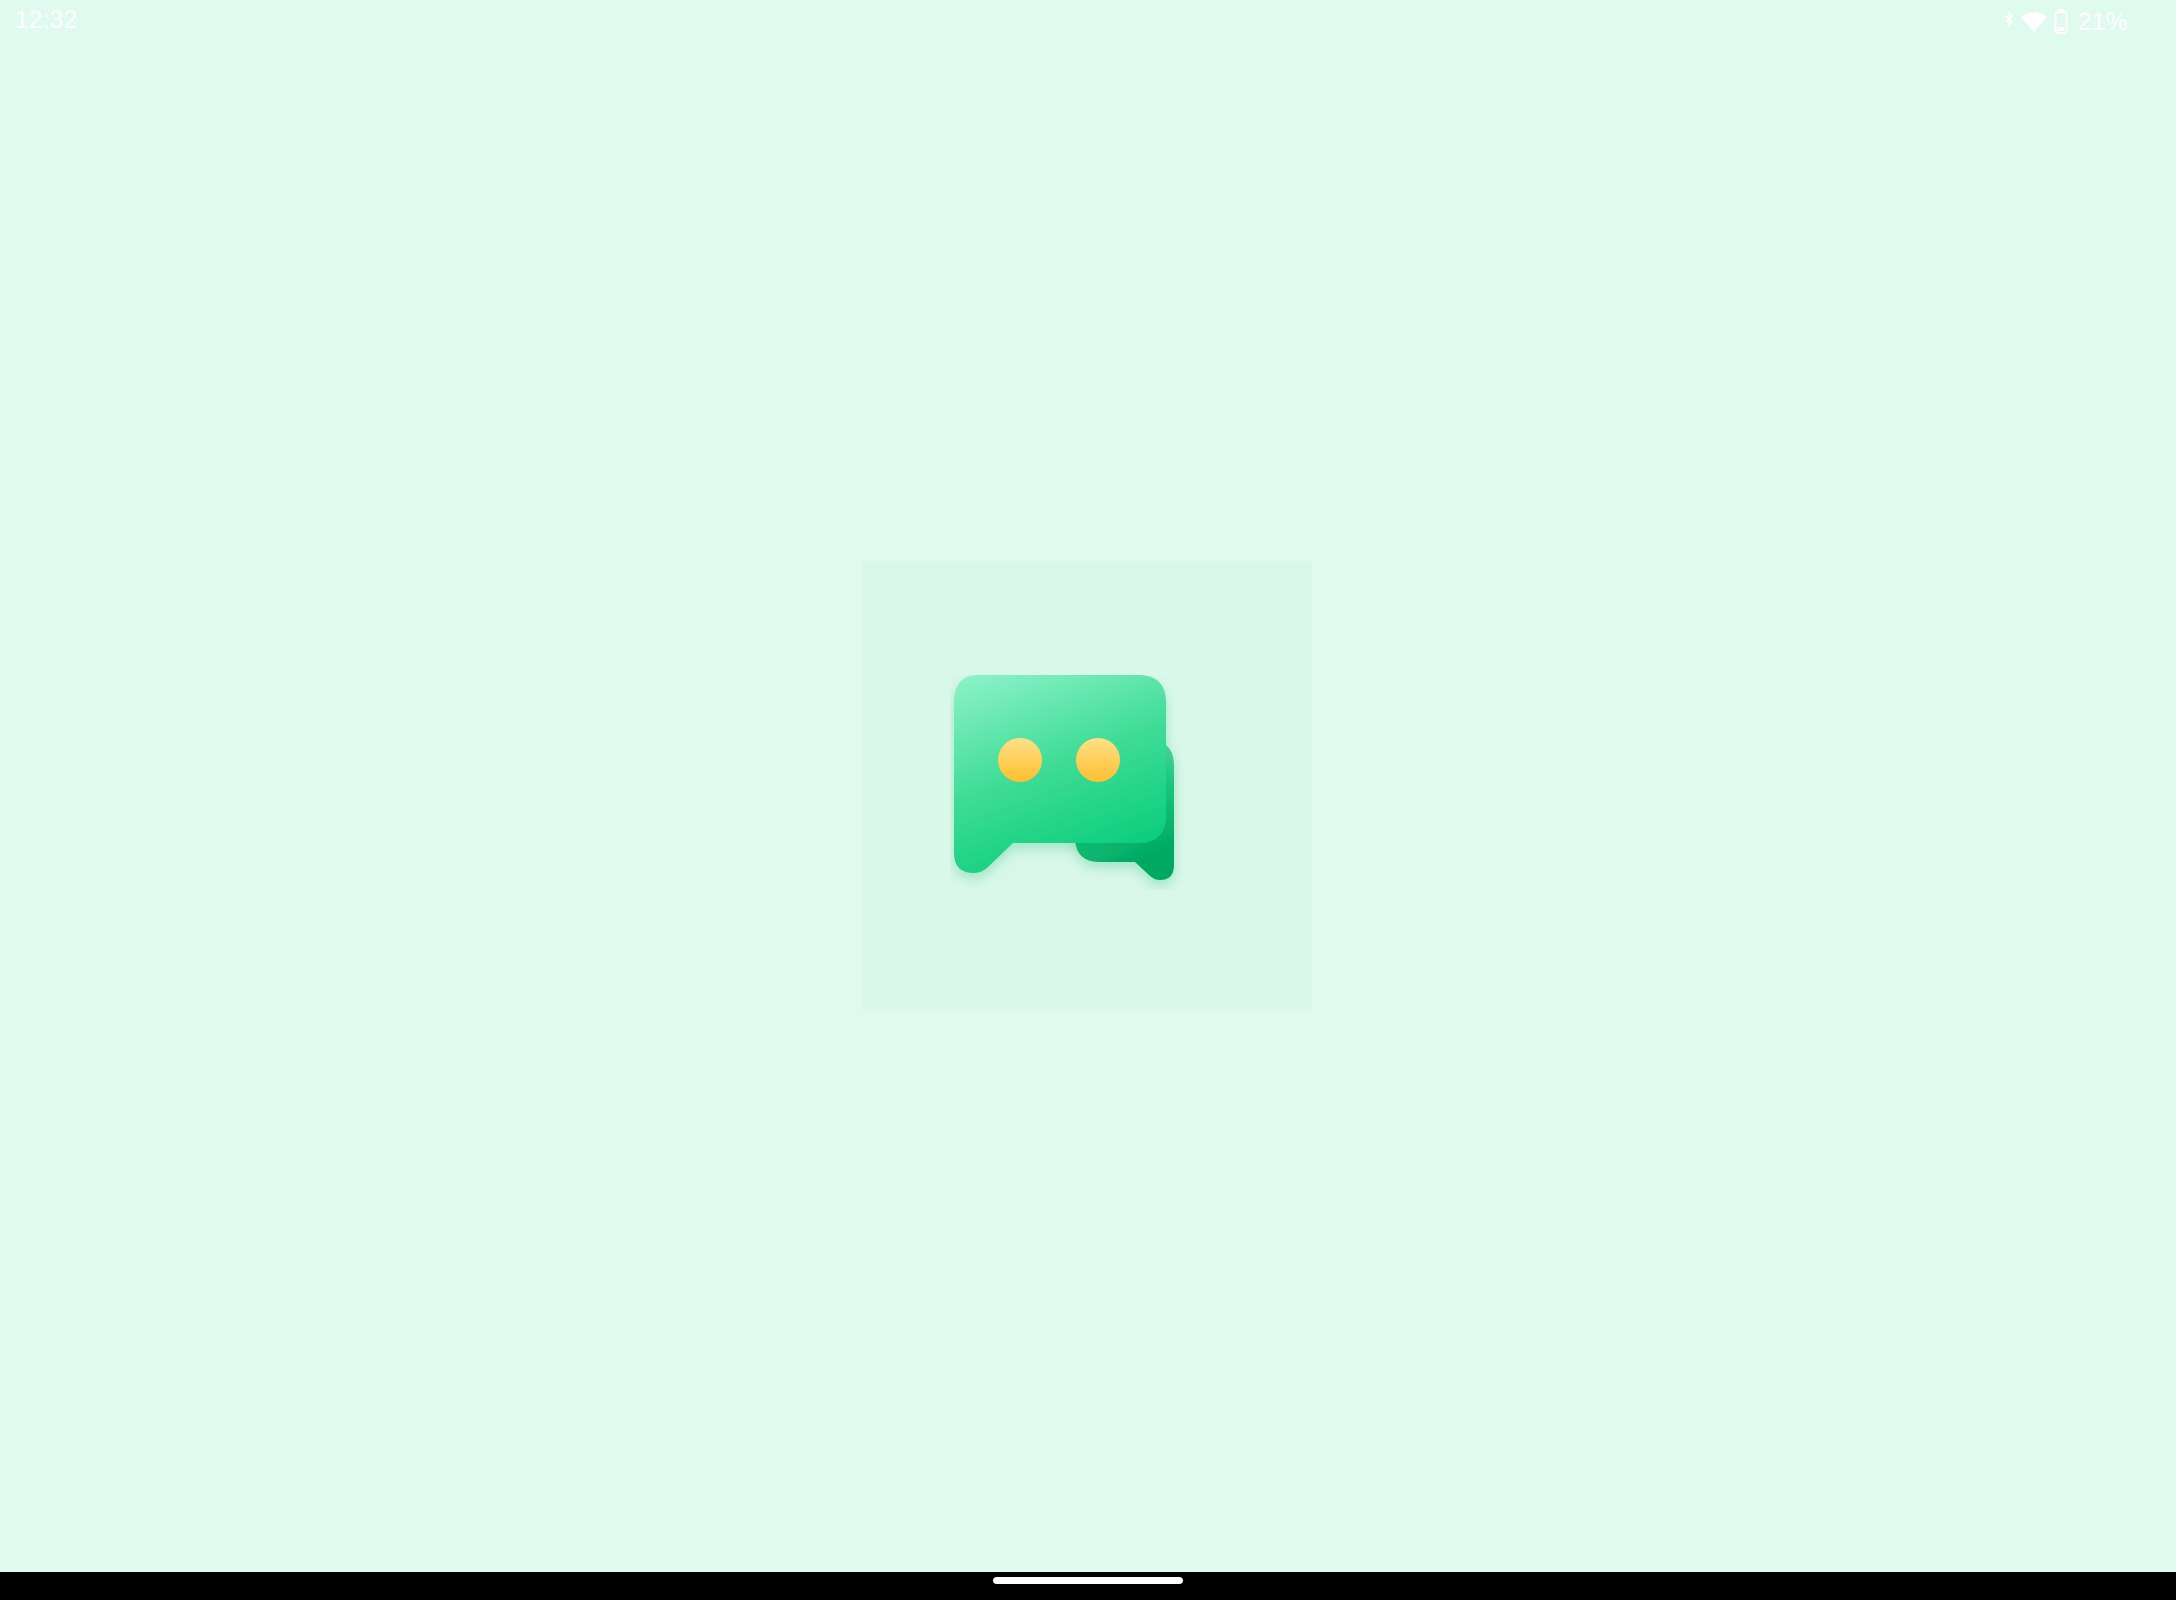  Describe the element at coordinates (2034, 22) in the screenshot. I see `wifi-icon` at that location.